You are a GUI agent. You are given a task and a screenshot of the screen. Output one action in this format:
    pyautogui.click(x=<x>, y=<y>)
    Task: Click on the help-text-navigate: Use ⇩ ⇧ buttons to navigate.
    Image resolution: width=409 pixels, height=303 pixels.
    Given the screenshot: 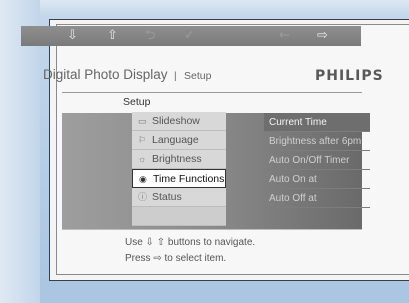 What is the action you would take?
    pyautogui.click(x=190, y=242)
    